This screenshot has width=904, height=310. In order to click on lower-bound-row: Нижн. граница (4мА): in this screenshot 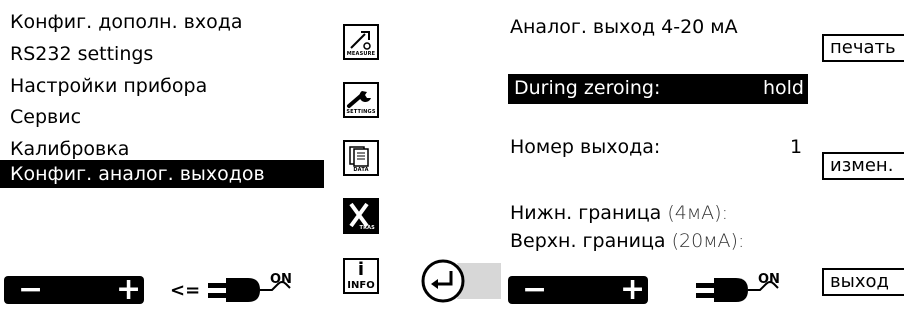, I will do `click(619, 213)`.